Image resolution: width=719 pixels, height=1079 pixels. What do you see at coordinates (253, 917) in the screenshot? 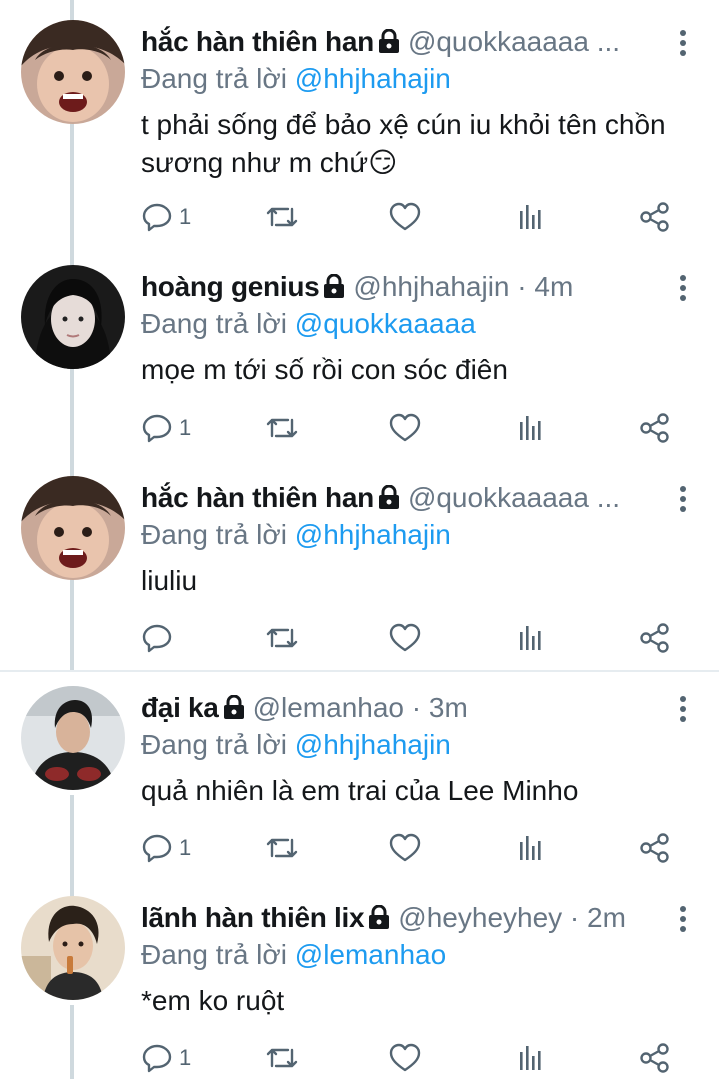
I see `display-name: lãnh hàn thiên lix` at bounding box center [253, 917].